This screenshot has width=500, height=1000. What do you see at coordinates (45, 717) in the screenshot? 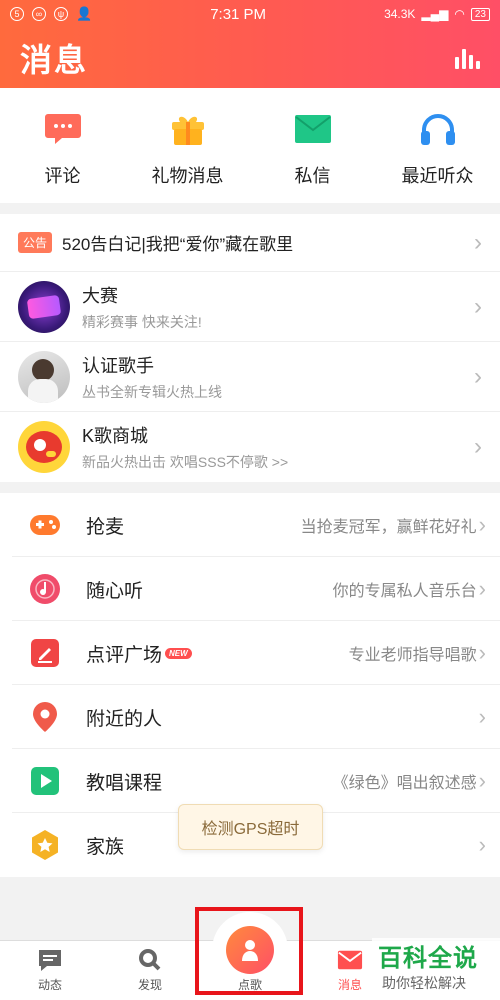
I see `location-icon` at bounding box center [45, 717].